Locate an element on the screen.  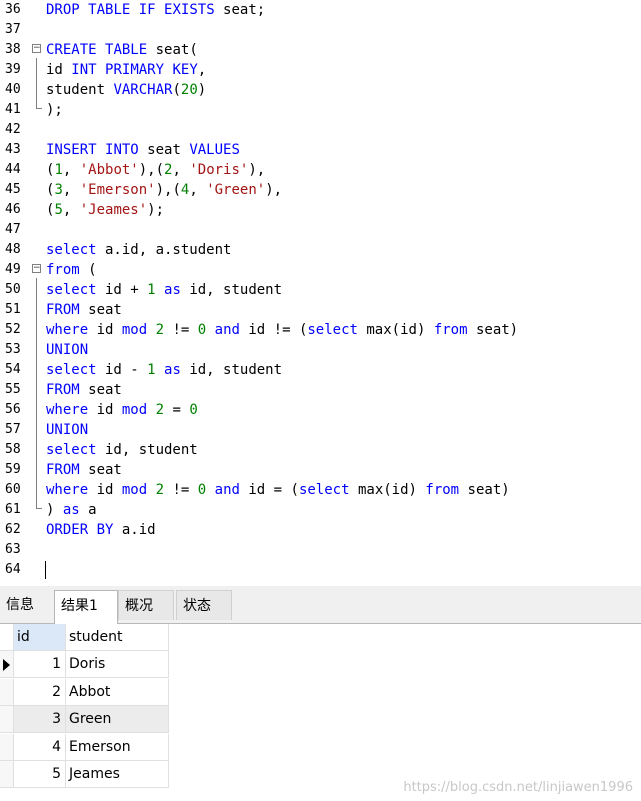
line-number: 55 is located at coordinates (13, 389).